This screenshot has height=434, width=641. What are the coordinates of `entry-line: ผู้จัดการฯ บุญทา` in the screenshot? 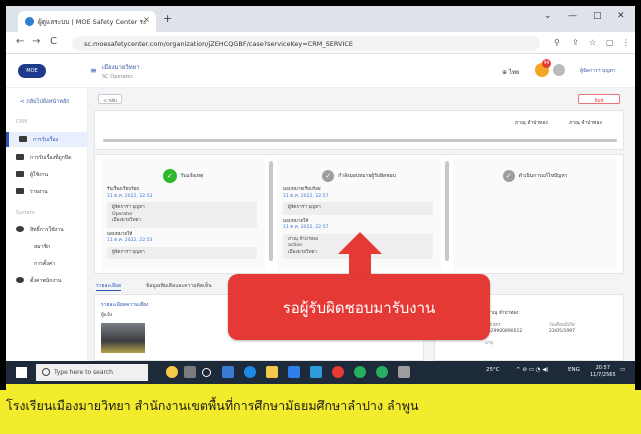 It's located at (304, 207).